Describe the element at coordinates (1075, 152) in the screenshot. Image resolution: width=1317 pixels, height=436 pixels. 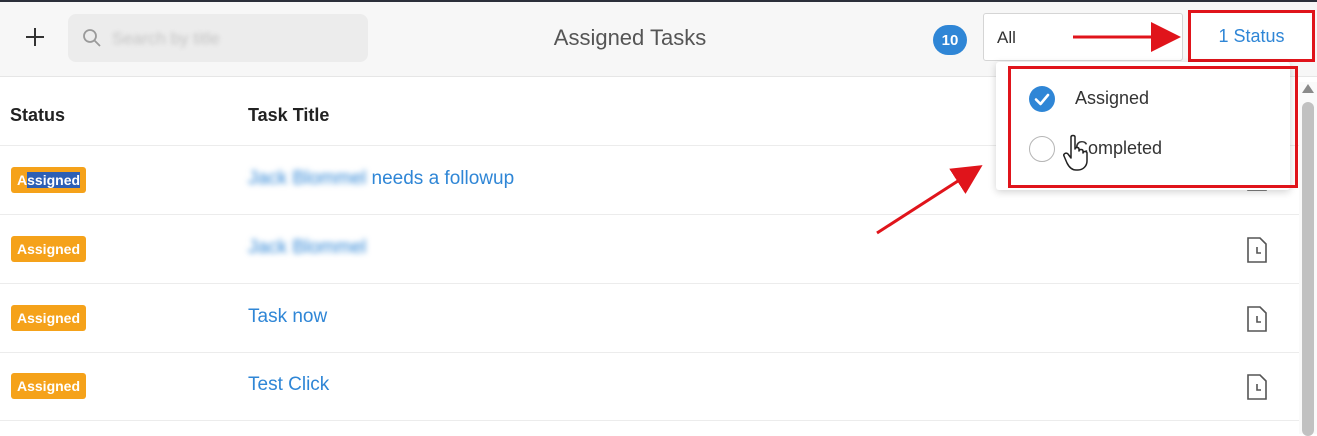
I see `hand-pointer-cursor-icon` at that location.